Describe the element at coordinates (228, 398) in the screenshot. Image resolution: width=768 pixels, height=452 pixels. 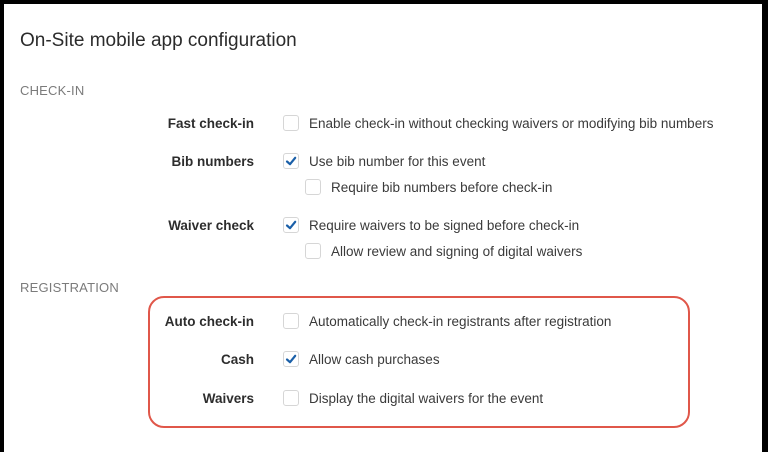
I see `waivers-label: Waivers` at that location.